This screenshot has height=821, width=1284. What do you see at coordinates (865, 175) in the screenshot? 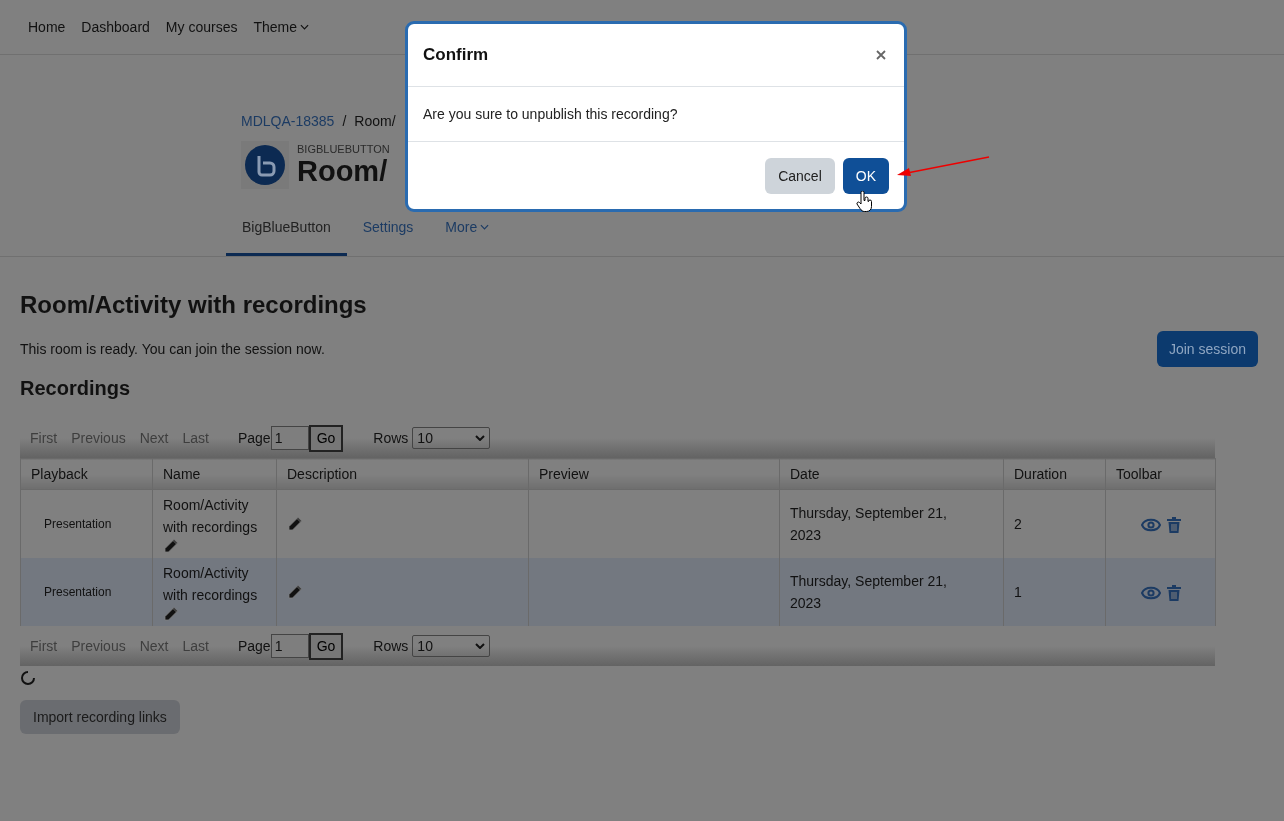
I see `dialog-button: OK` at bounding box center [865, 175].